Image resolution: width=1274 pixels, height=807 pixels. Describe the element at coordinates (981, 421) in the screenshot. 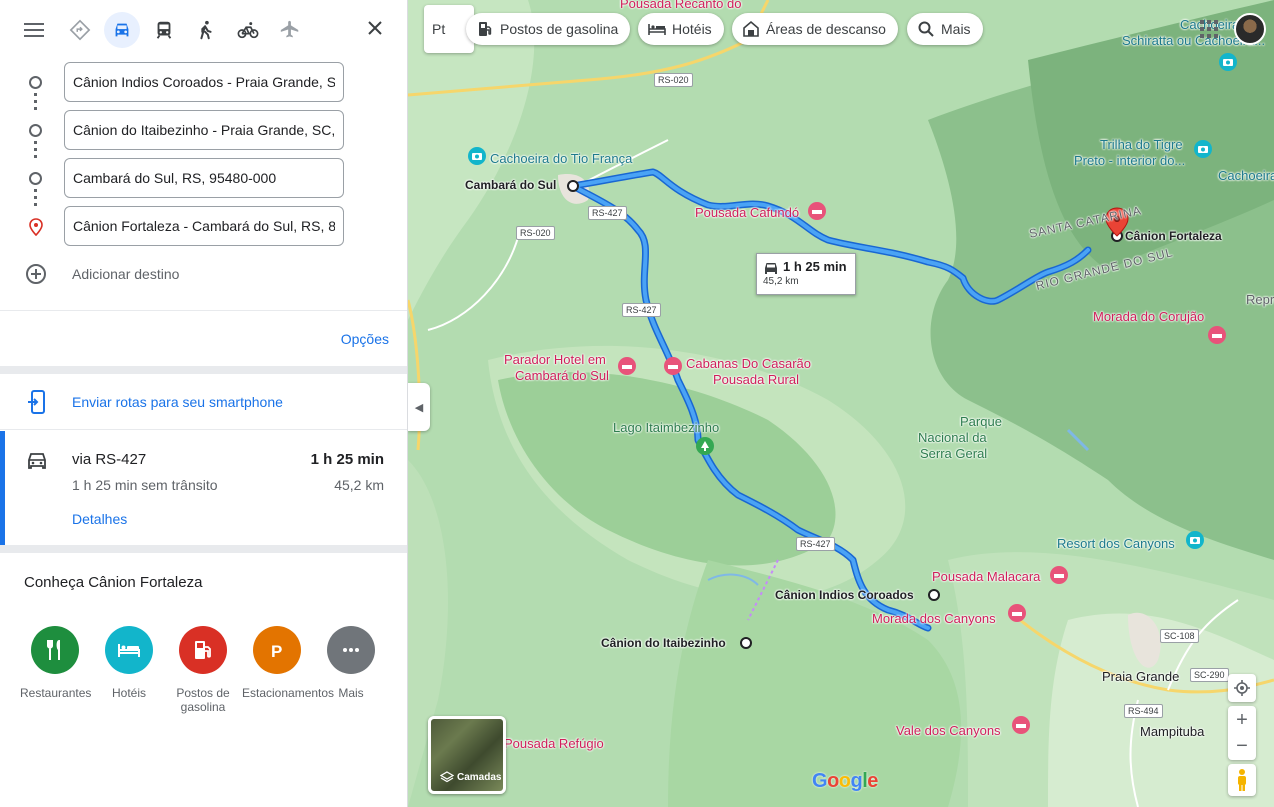

I see `place-label: Parque` at that location.